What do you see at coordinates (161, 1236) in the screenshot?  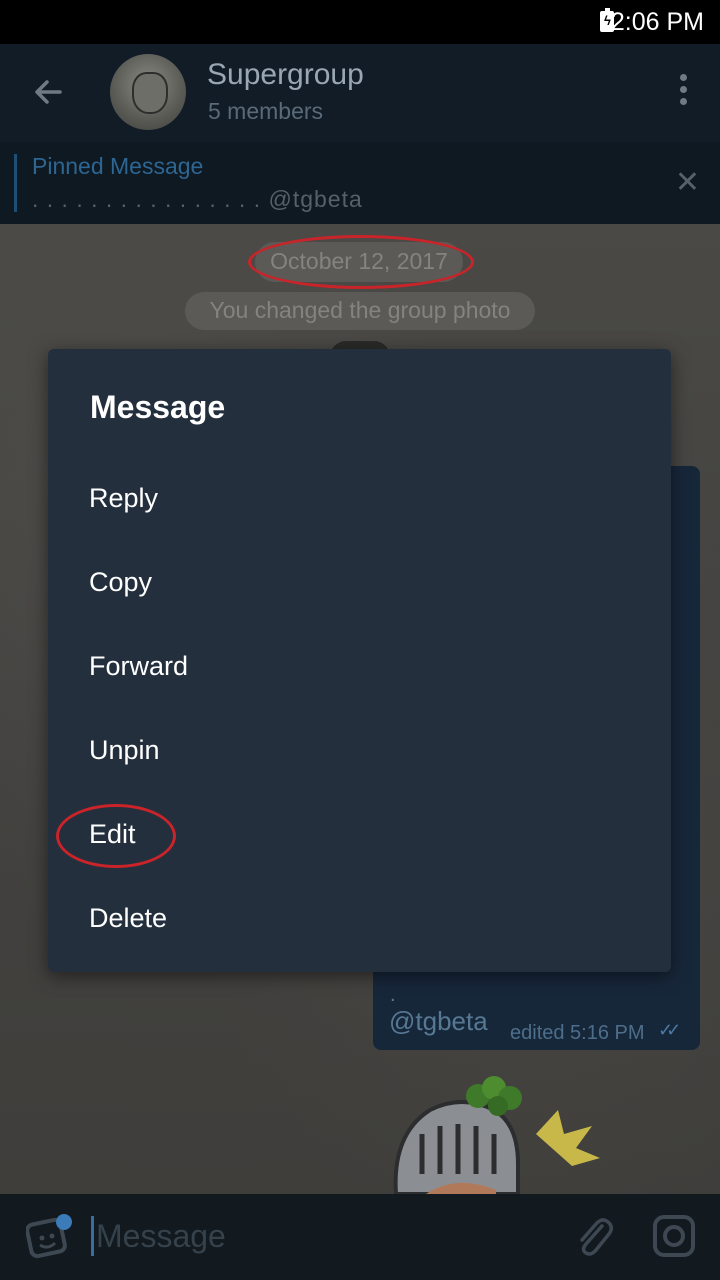 I see `message-input: Message` at bounding box center [161, 1236].